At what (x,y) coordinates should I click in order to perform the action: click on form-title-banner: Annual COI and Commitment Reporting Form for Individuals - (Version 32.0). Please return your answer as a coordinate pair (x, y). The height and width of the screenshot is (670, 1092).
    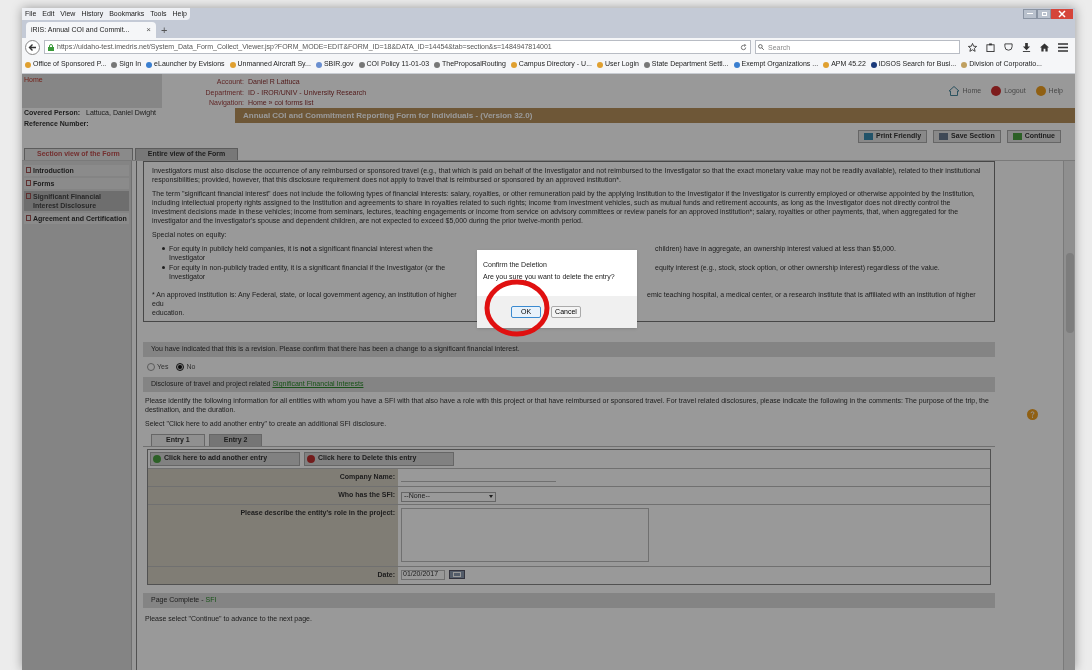
    Looking at the image, I should click on (655, 115).